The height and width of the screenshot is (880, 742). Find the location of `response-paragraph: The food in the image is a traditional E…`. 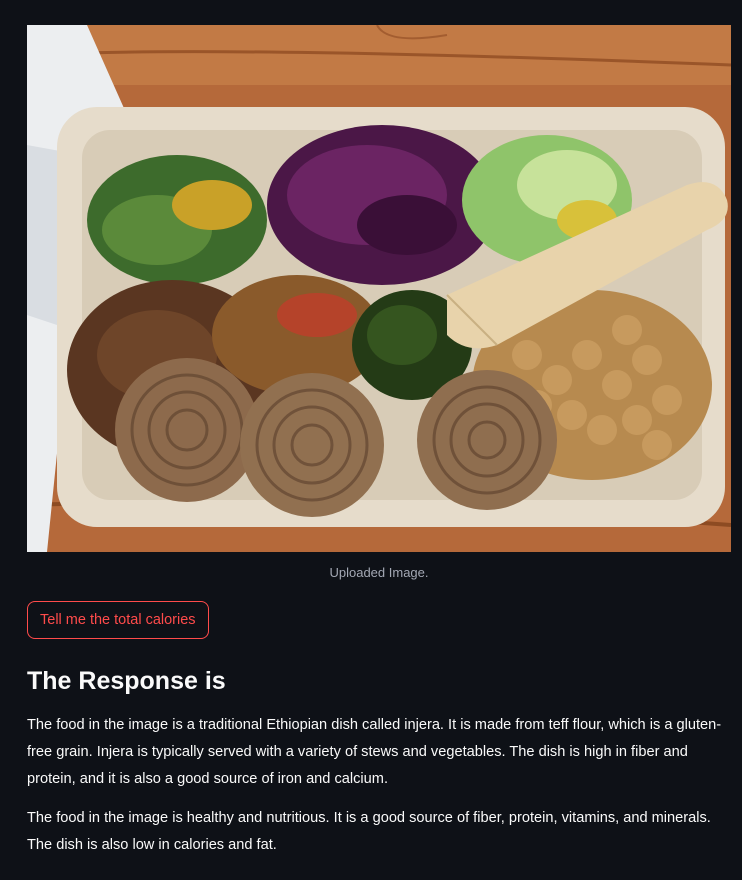

response-paragraph: The food in the image is a traditional E… is located at coordinates (374, 752).